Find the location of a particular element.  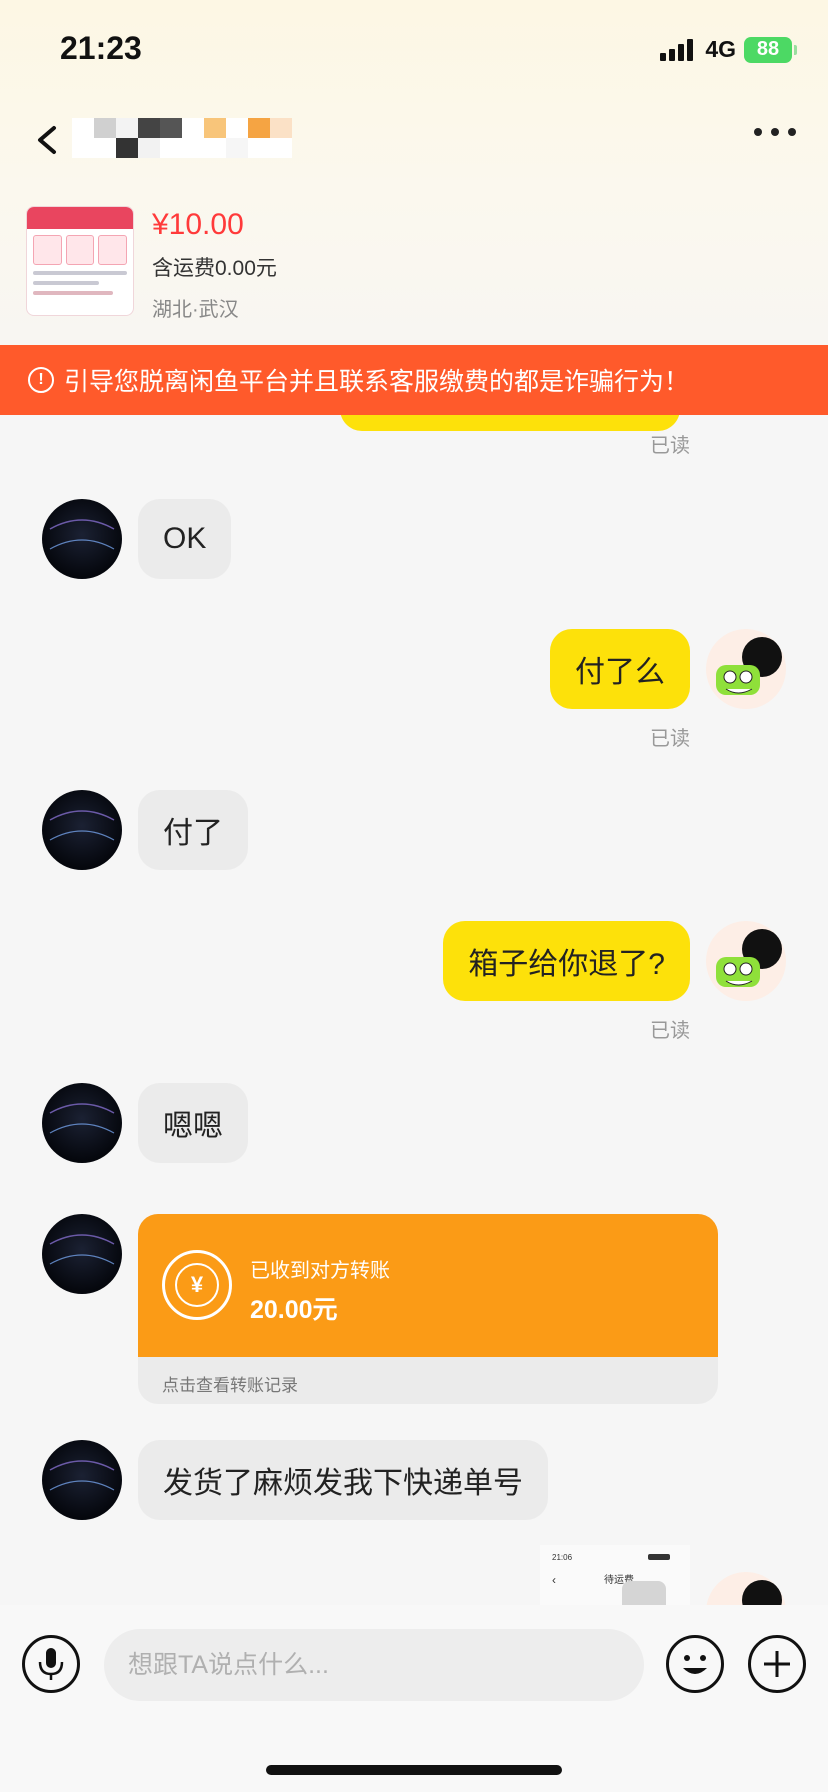

product-location: 湖北·武汉 is located at coordinates (195, 310).